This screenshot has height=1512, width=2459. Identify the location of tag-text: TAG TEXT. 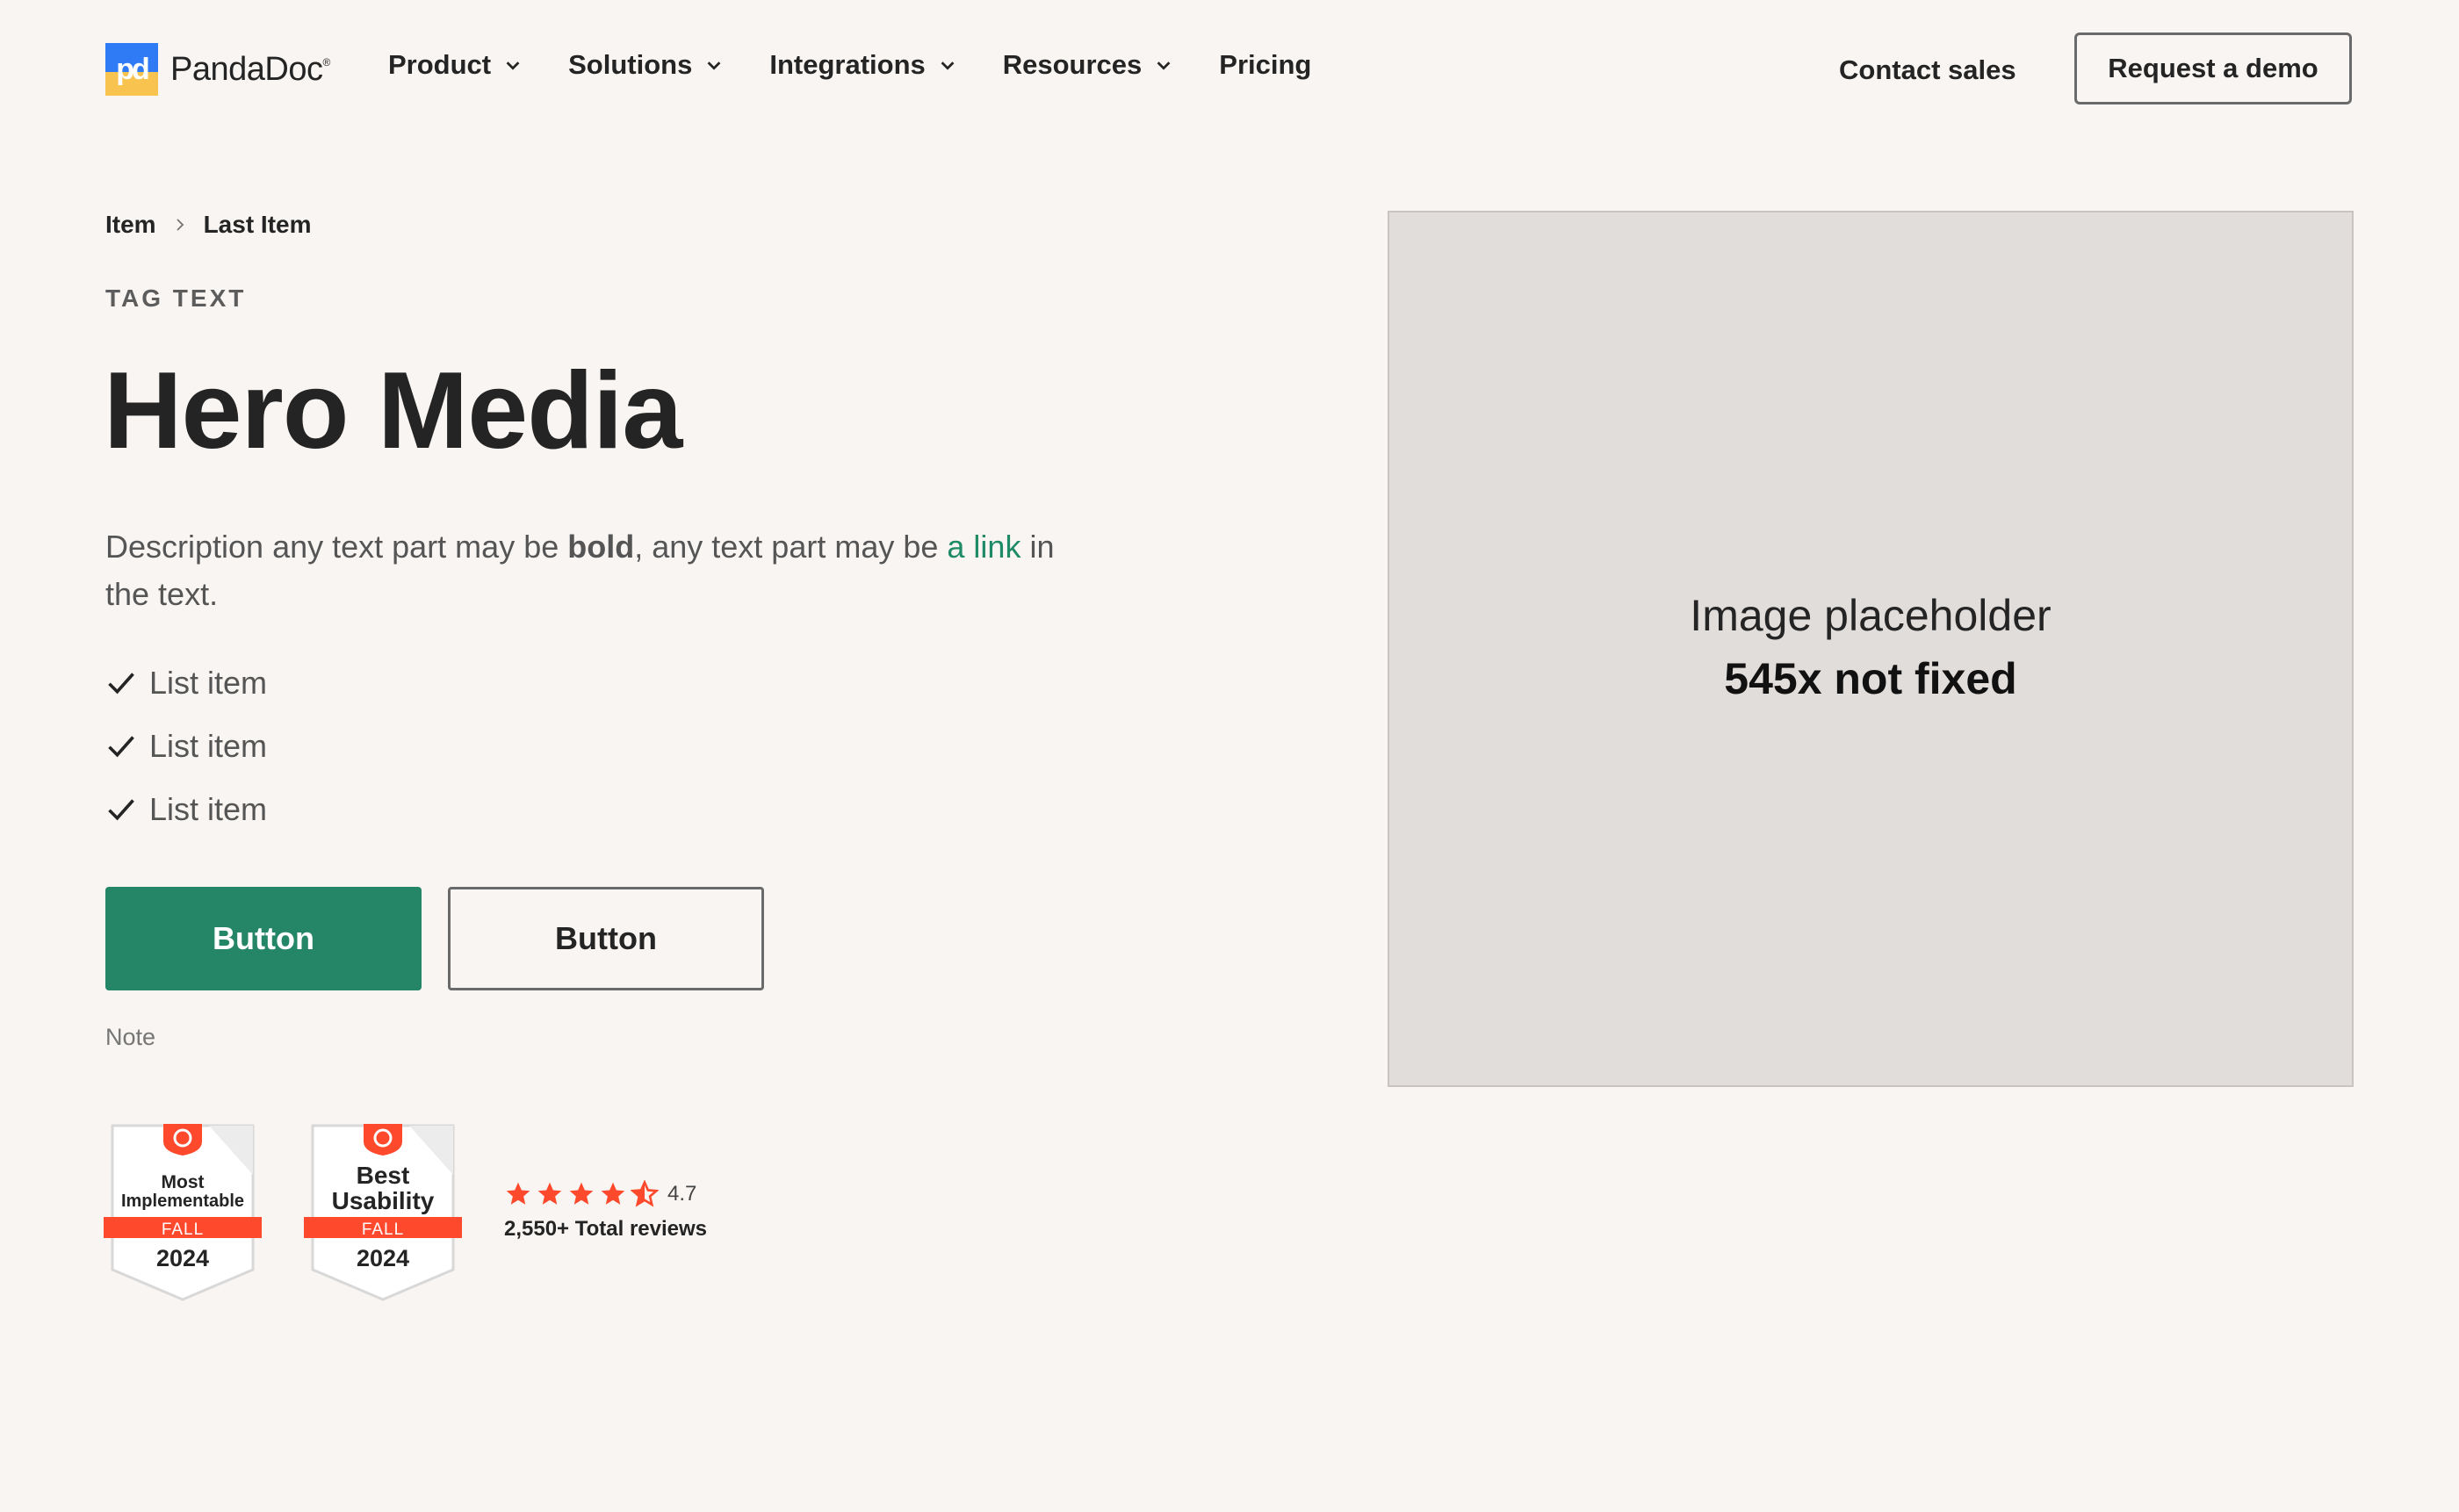
(176, 298).